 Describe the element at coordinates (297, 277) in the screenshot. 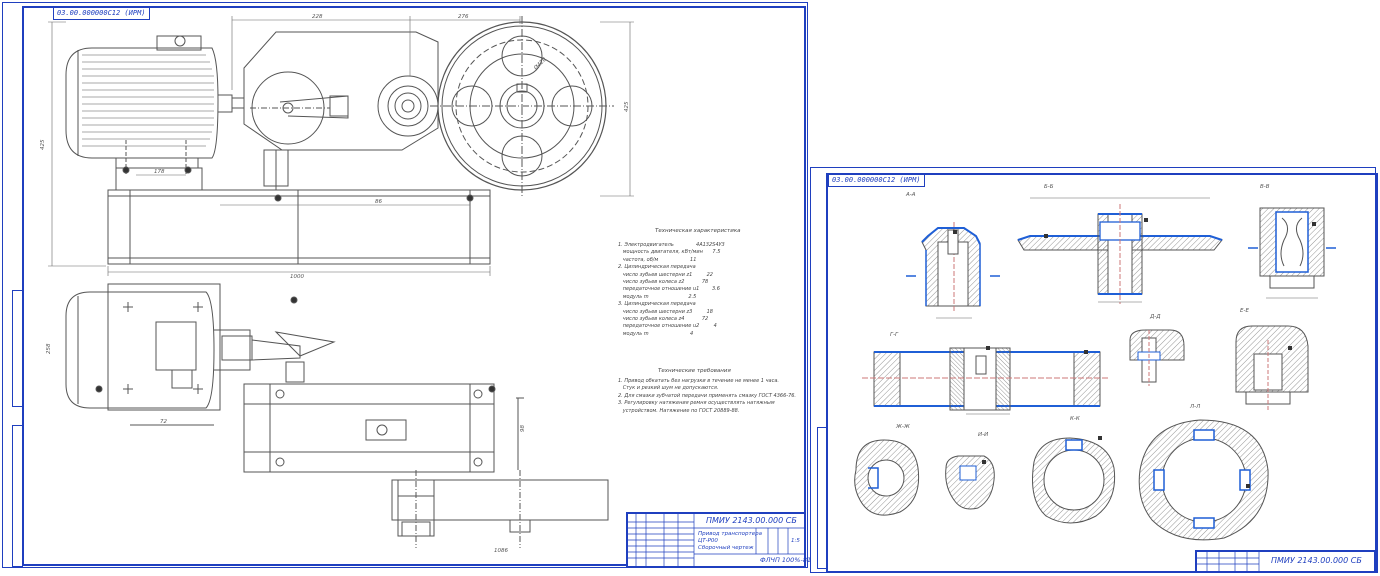

I see `dim-1000: 1000` at that location.